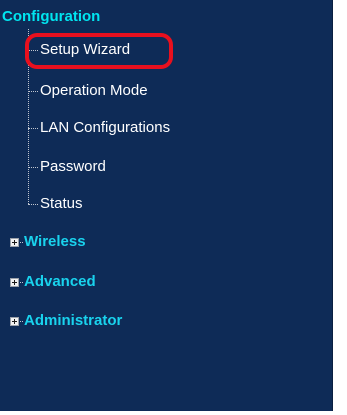  What do you see at coordinates (85, 50) in the screenshot?
I see `menu-item-label: Setup Wizard` at bounding box center [85, 50].